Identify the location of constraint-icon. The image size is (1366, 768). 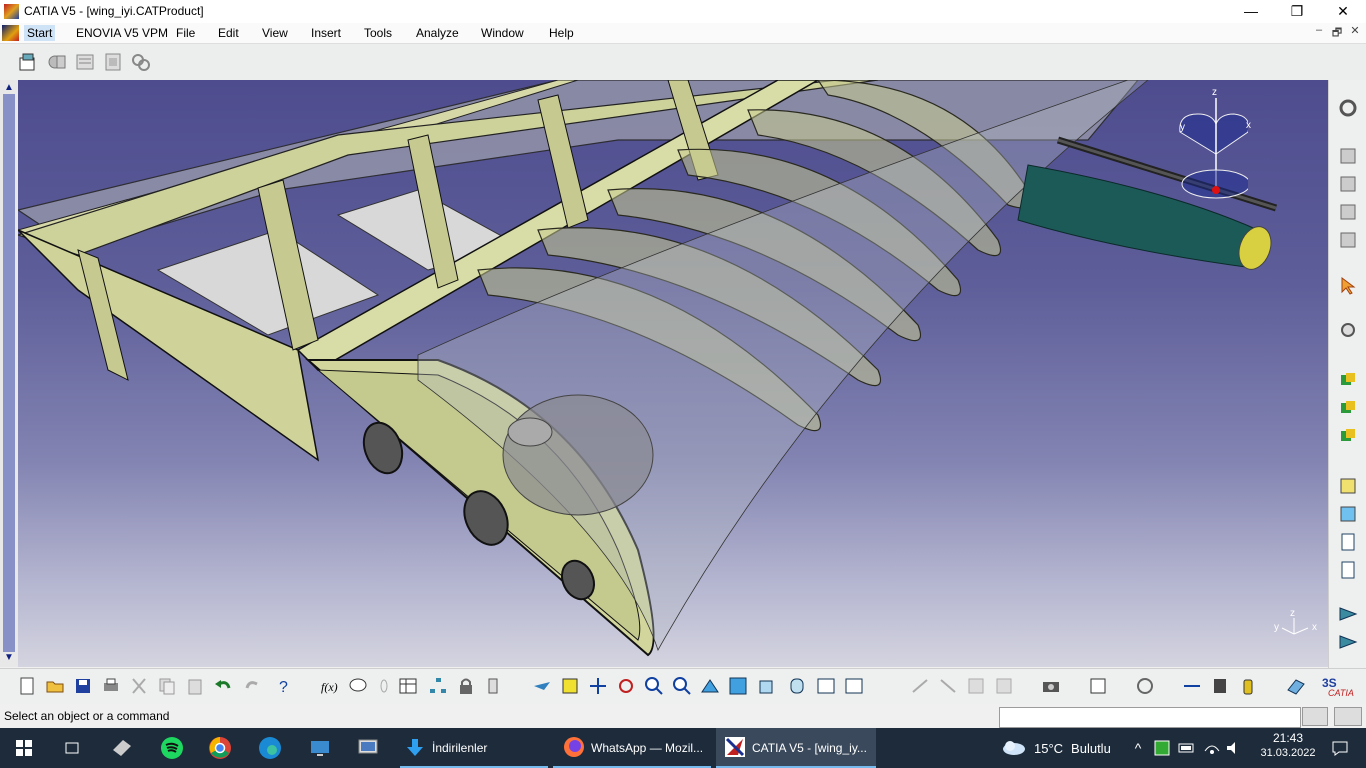
(1348, 486).